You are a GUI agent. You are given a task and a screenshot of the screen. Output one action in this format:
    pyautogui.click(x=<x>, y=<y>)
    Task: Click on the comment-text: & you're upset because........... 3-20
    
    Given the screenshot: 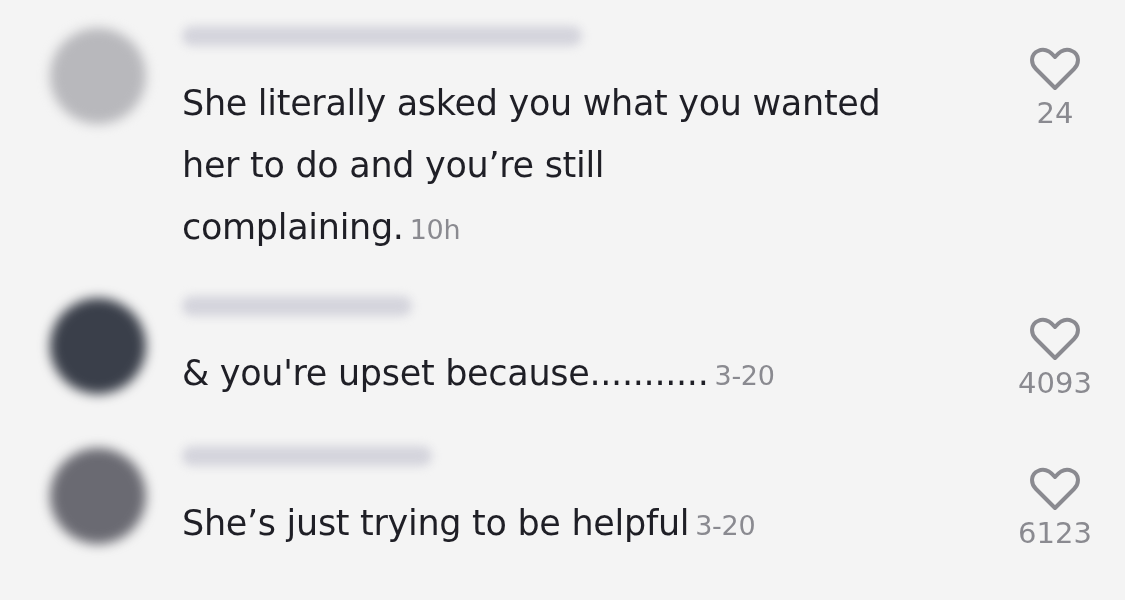 What is the action you would take?
    pyautogui.click(x=479, y=373)
    